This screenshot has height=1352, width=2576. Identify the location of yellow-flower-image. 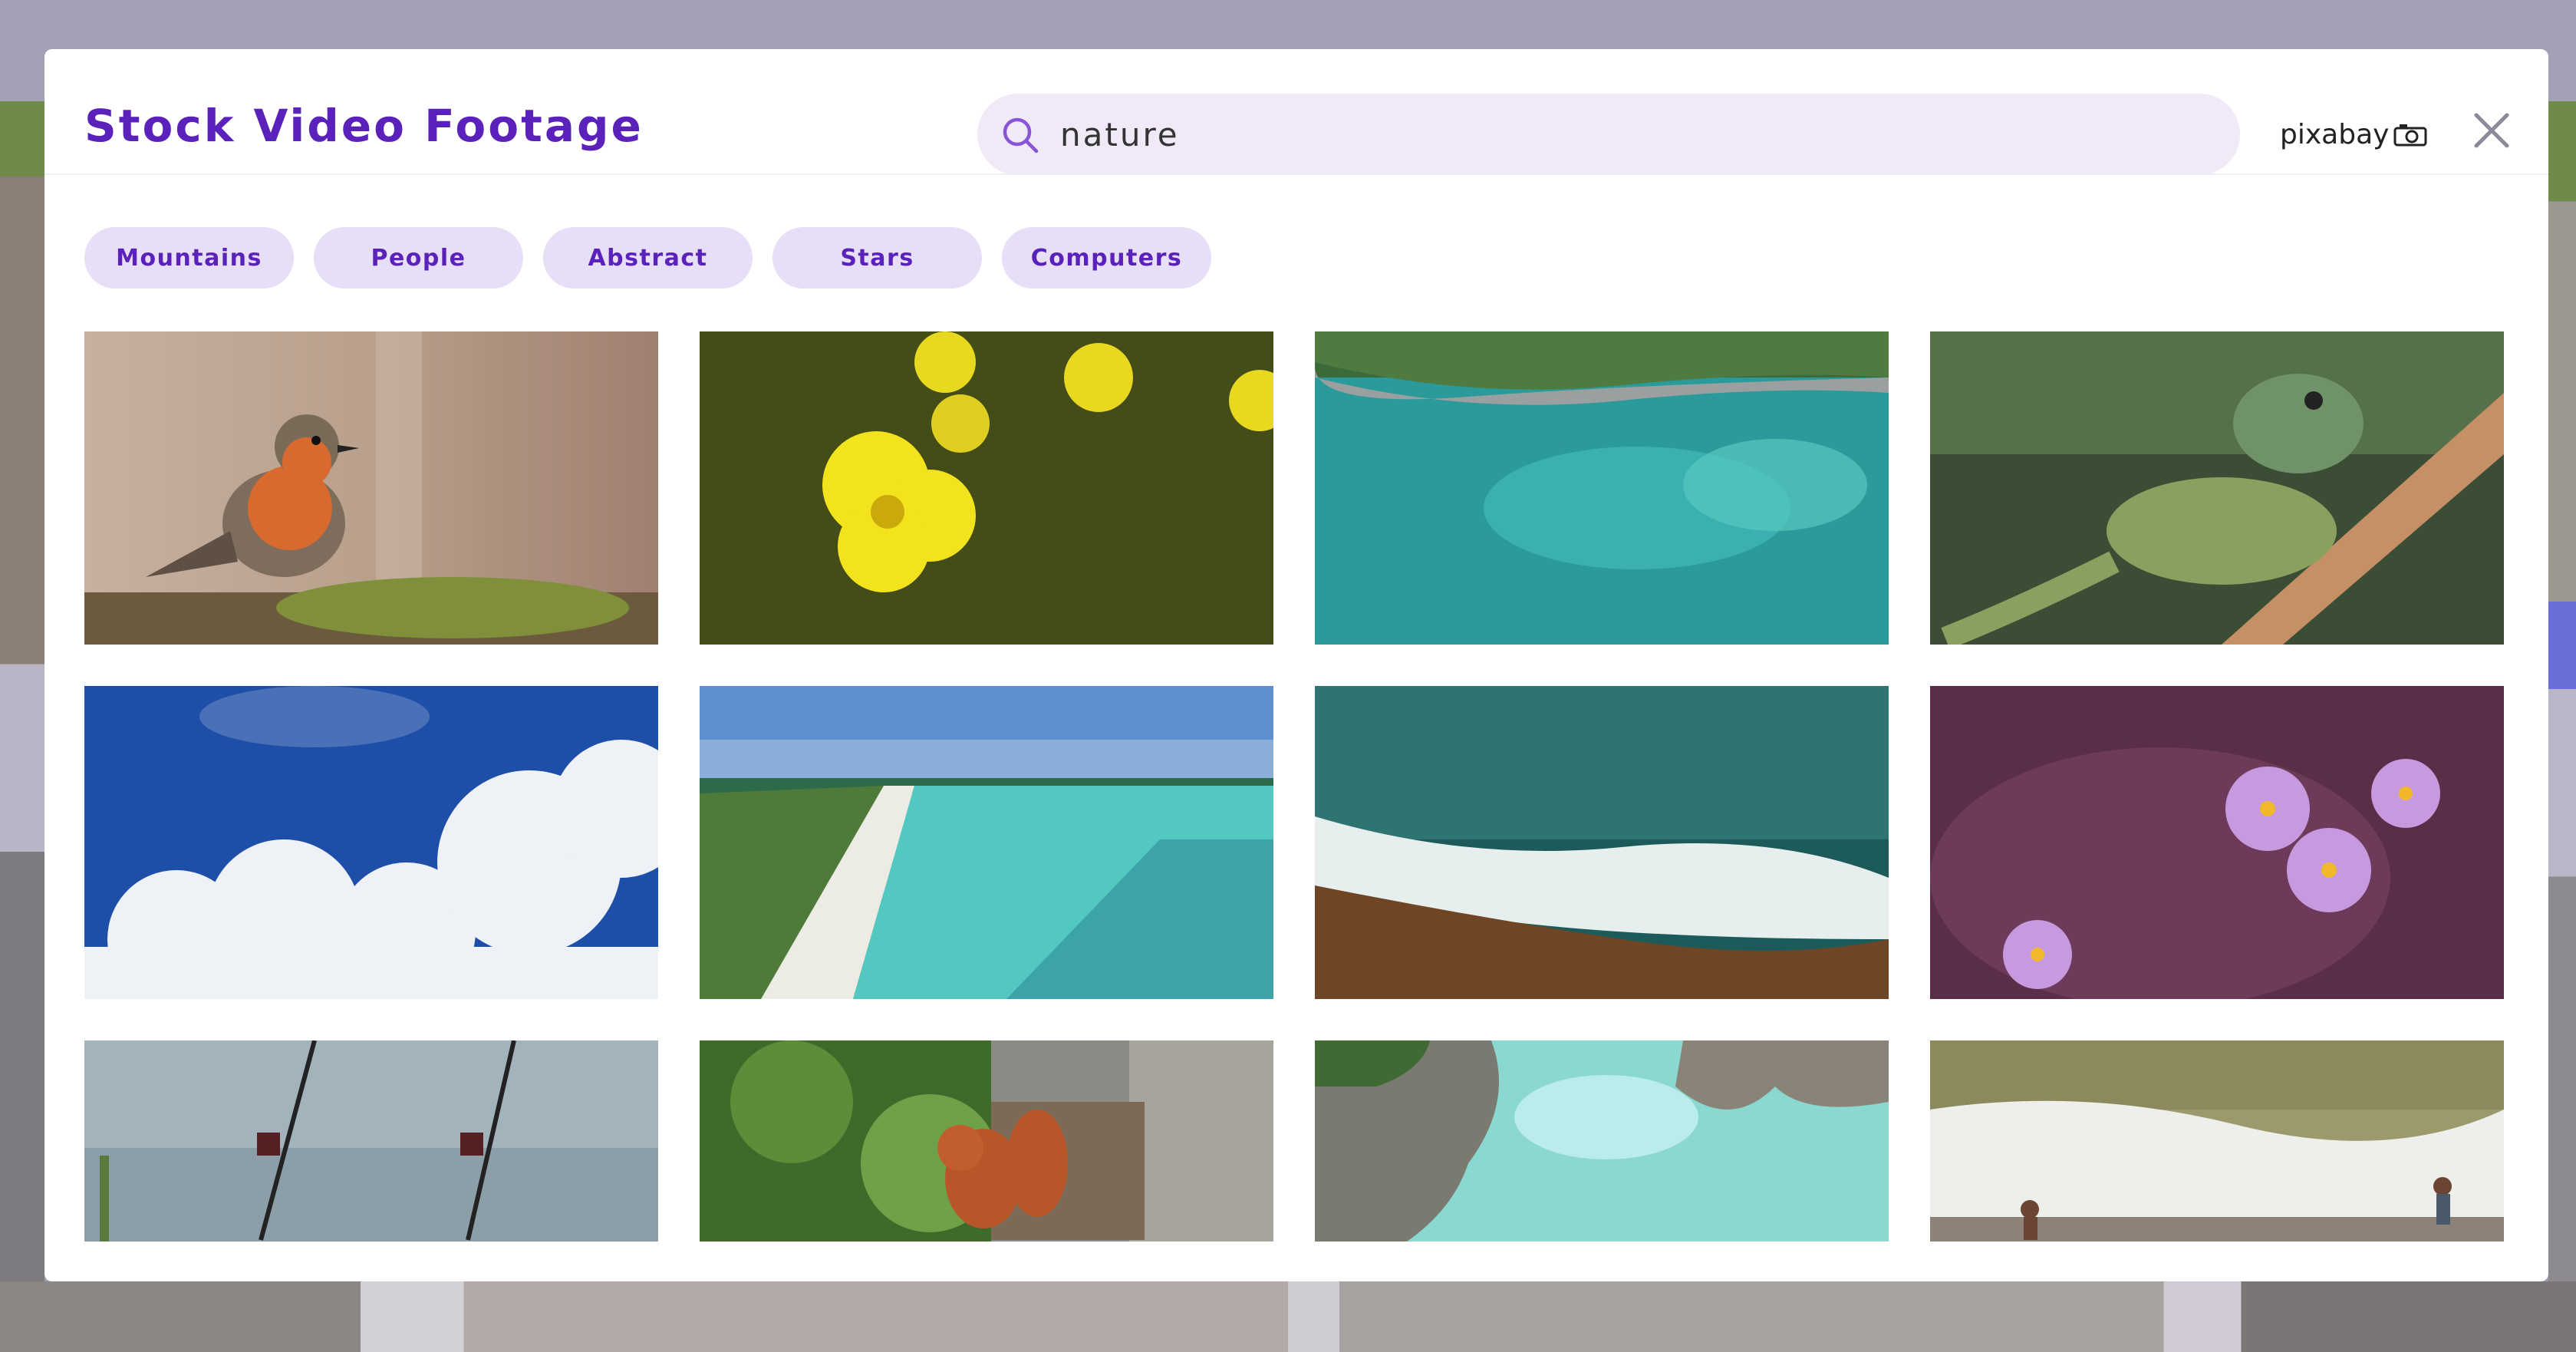
(986, 488).